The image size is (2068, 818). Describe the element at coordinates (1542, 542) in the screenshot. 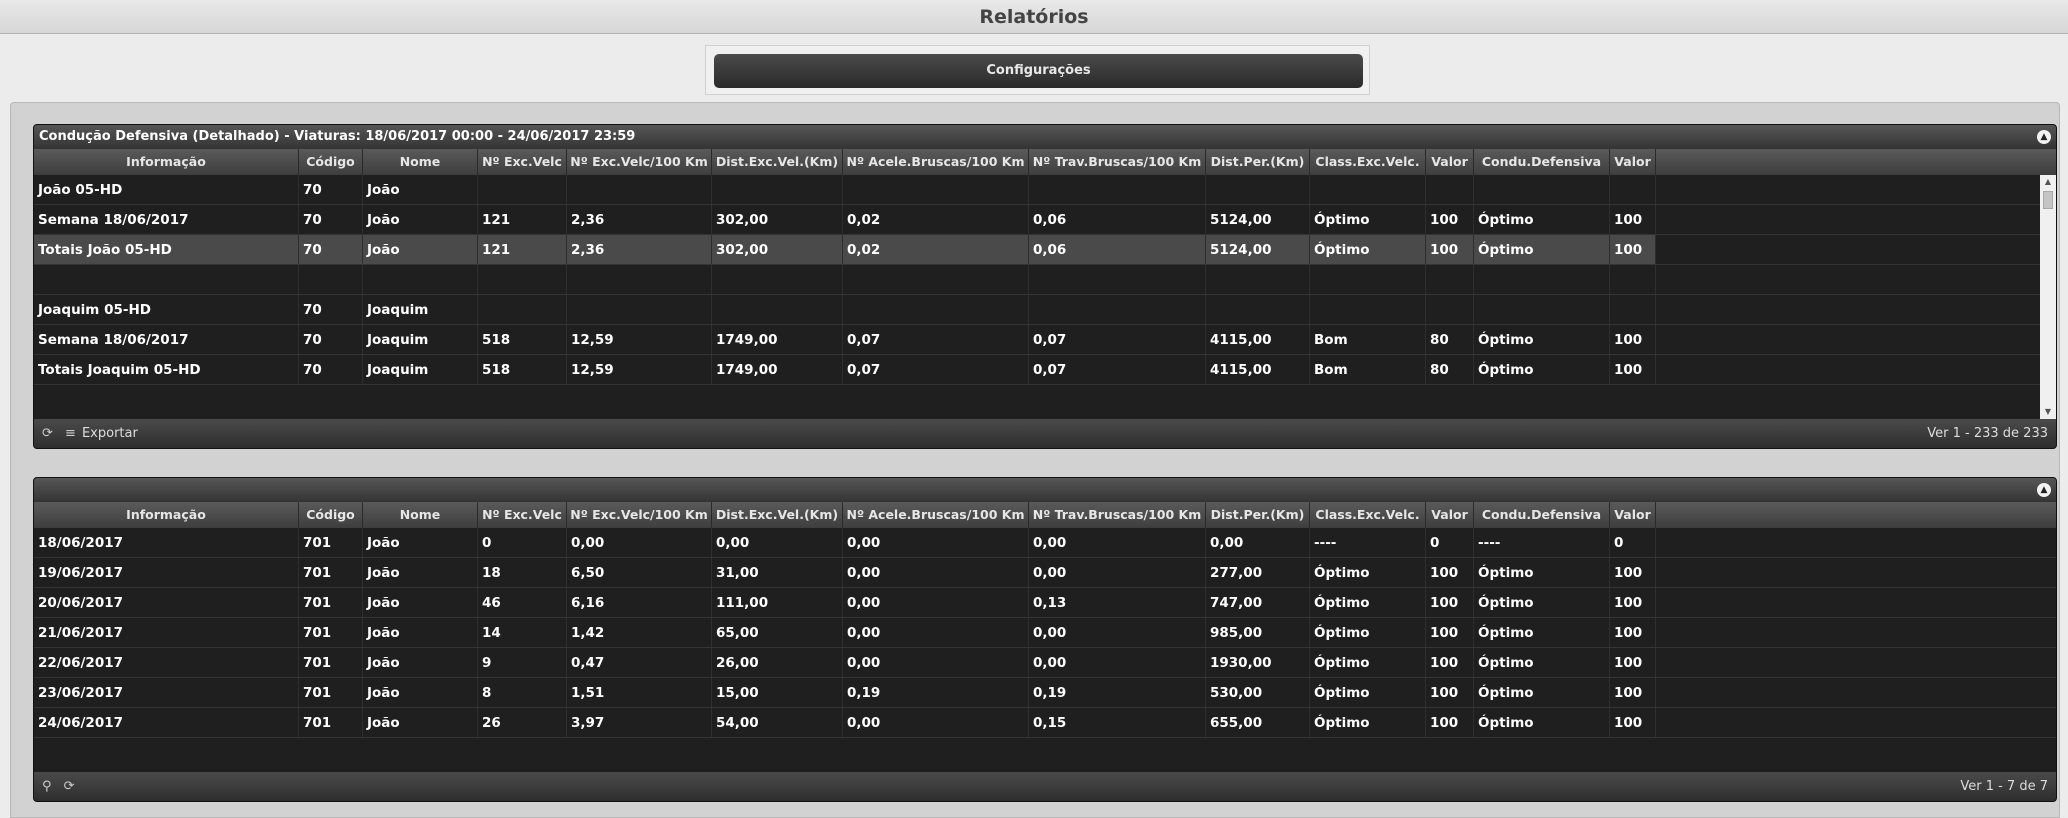

I see `table-cell: ----` at that location.